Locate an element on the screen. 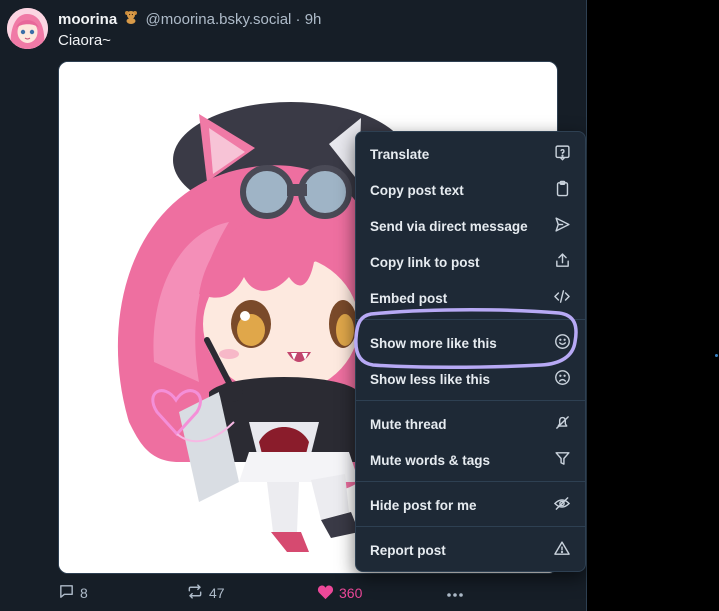 The image size is (719, 611). like-button: 360 is located at coordinates (339, 593).